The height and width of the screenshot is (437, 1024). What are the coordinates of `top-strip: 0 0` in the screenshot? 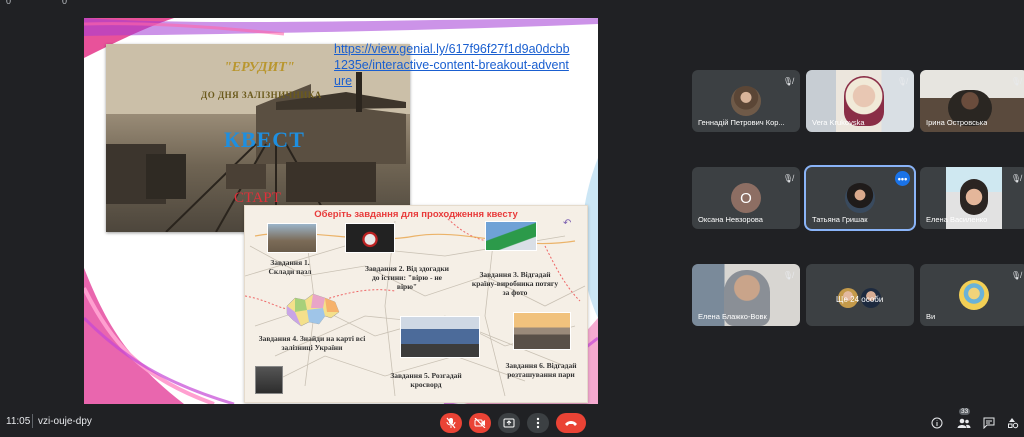 It's located at (85, 3).